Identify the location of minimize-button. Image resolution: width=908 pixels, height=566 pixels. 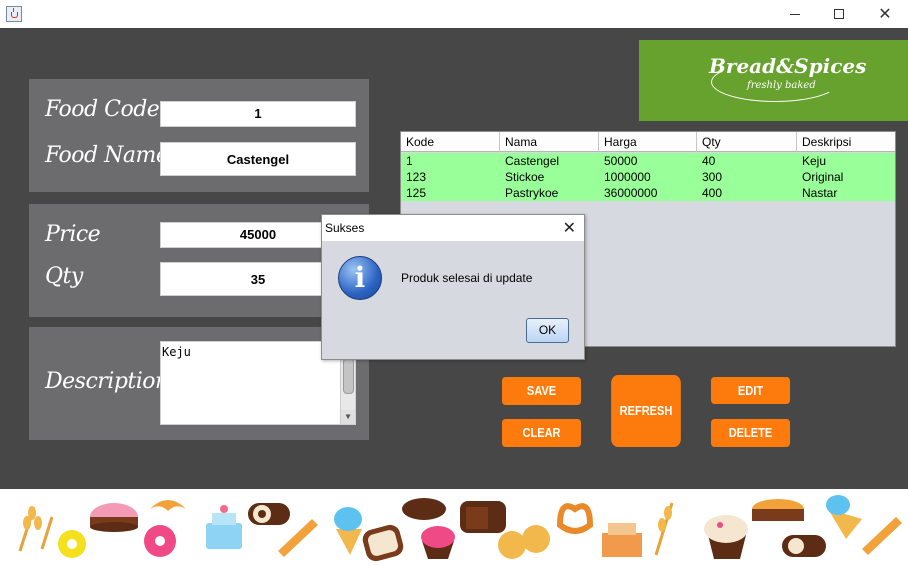
(795, 14).